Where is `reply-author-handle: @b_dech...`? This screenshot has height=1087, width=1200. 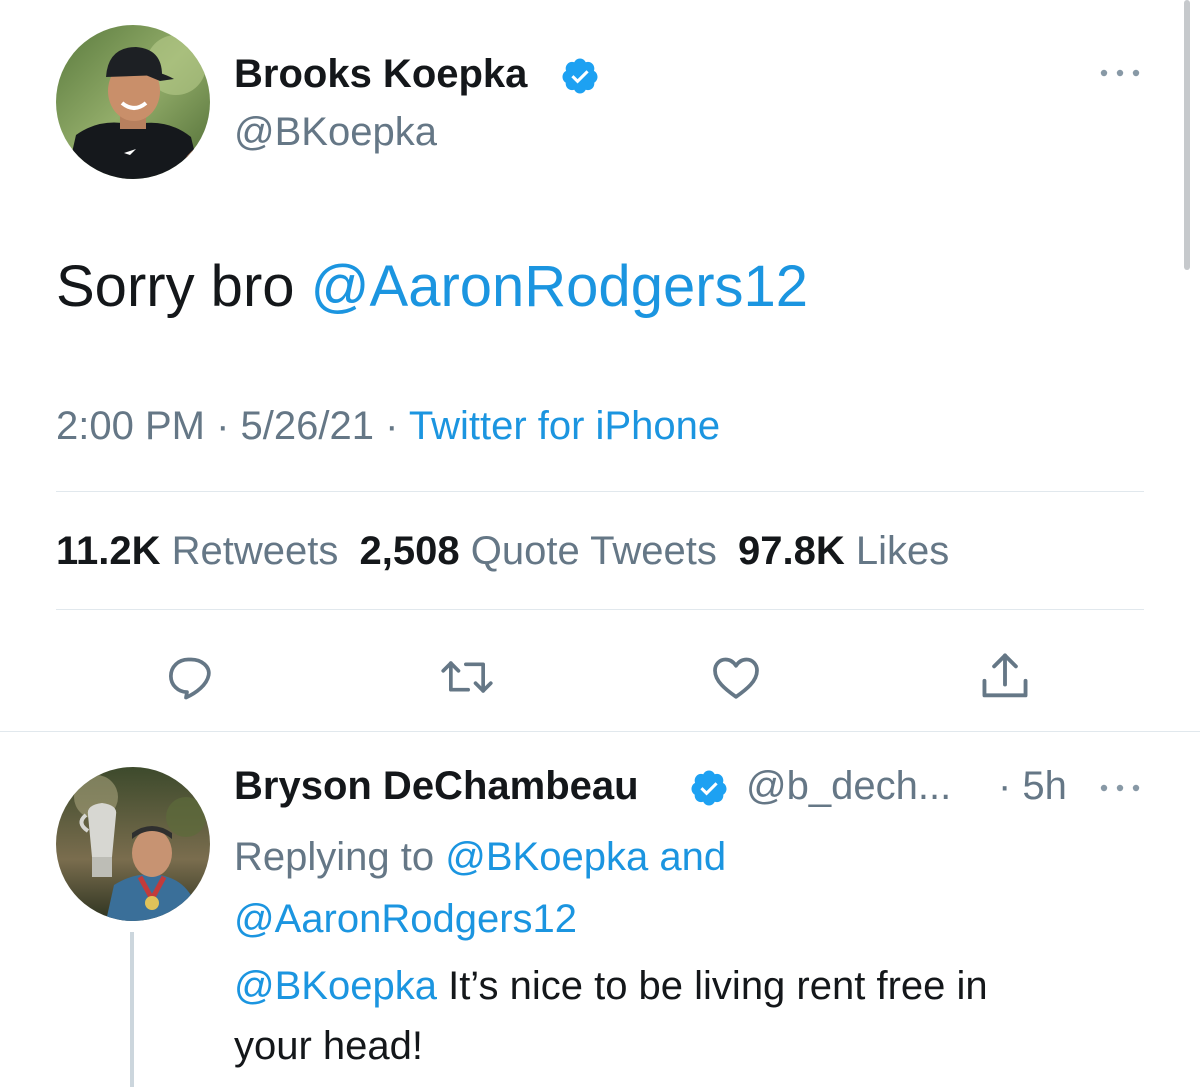 reply-author-handle: @b_dech... is located at coordinates (848, 786).